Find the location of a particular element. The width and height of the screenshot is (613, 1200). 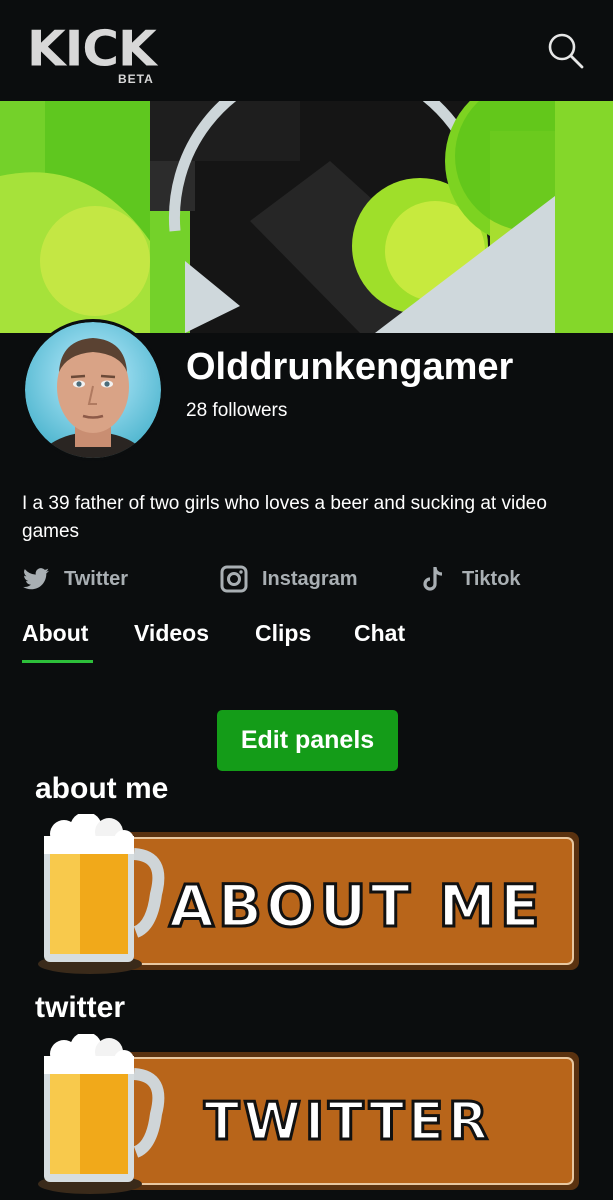

twitter-icon is located at coordinates (36, 579).